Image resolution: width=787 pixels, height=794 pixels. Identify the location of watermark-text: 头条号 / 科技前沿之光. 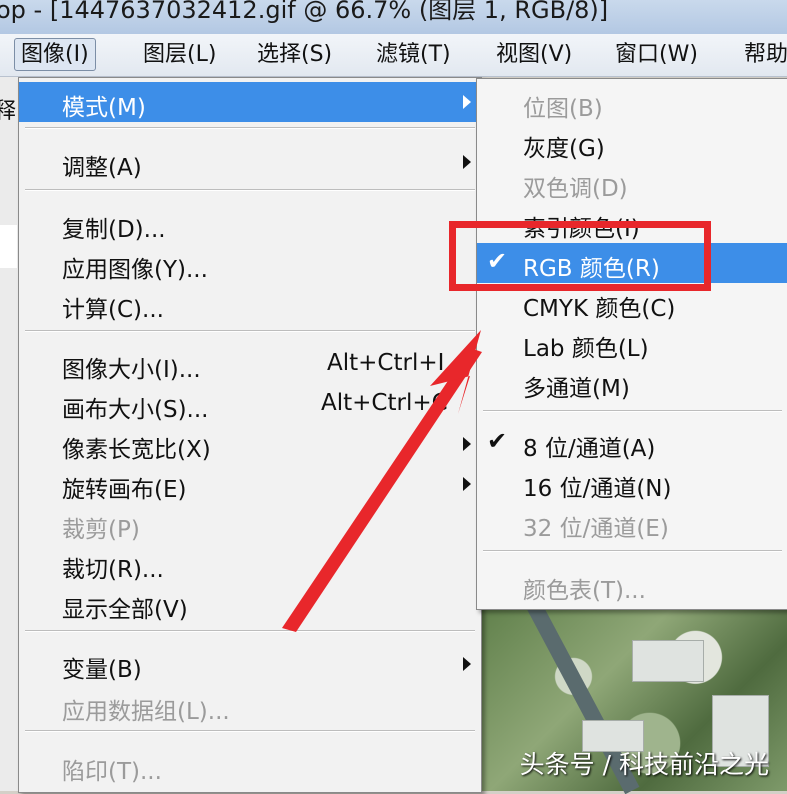
(644, 764).